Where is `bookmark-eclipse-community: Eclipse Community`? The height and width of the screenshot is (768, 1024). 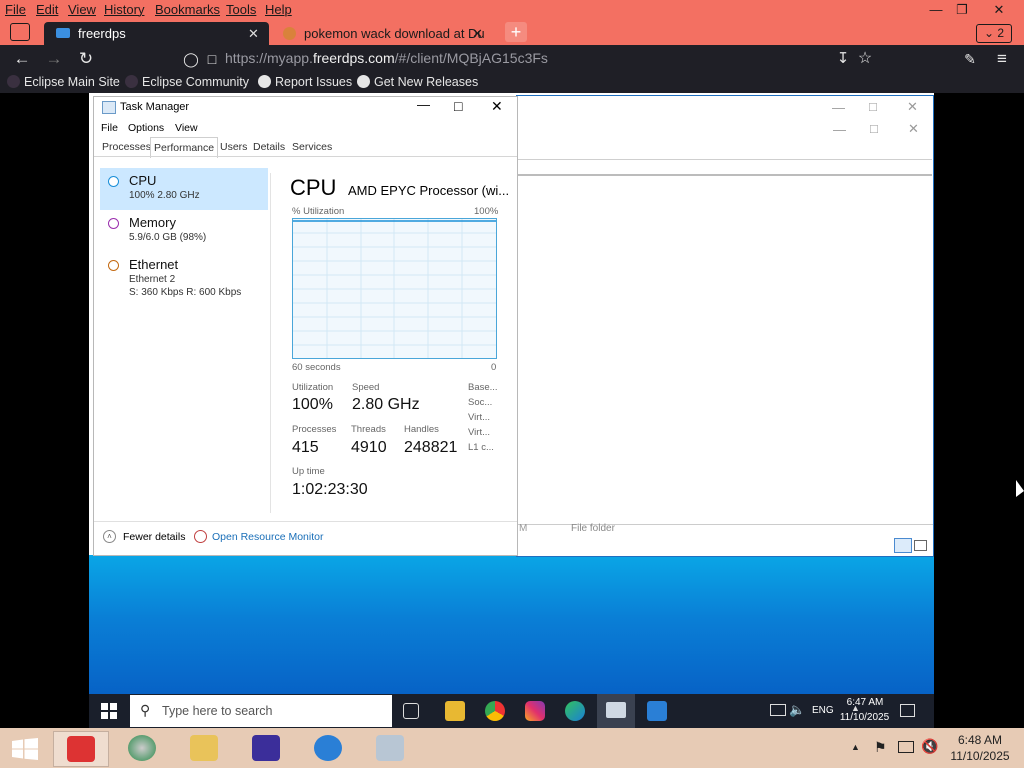
bookmark-eclipse-community: Eclipse Community is located at coordinates (187, 82).